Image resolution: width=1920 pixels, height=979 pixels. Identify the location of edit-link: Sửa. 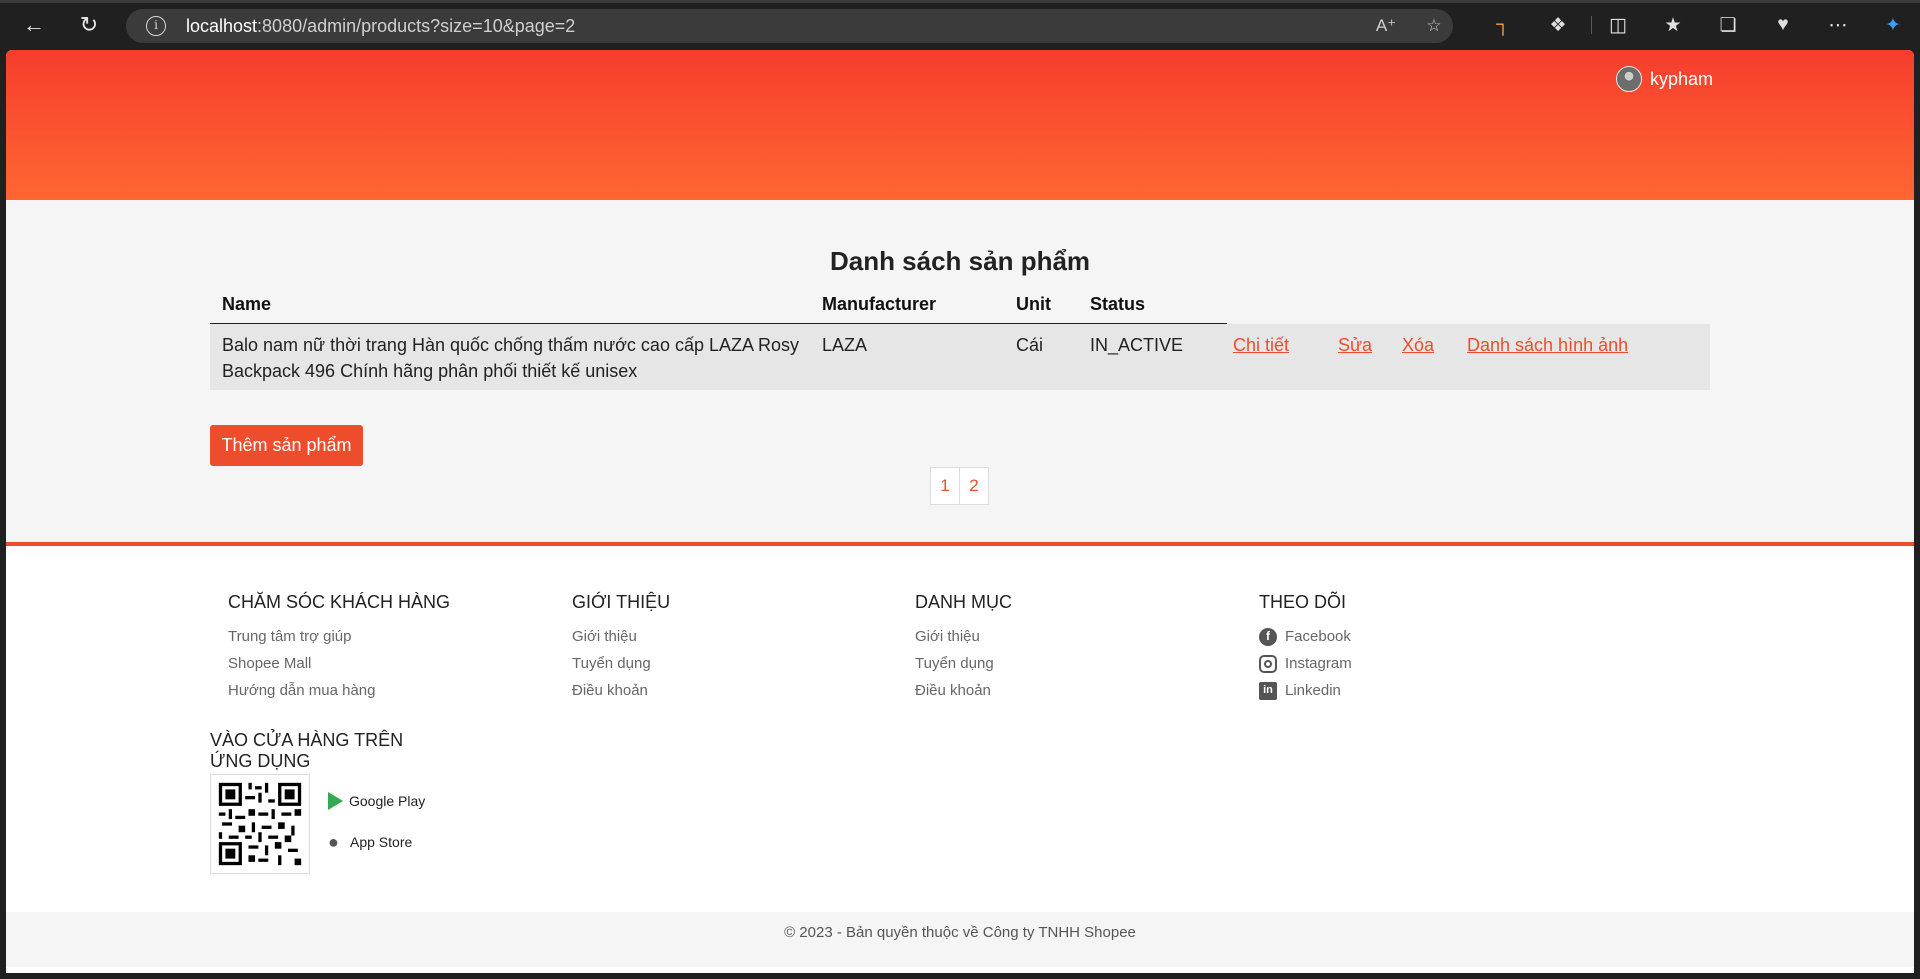
(1355, 345).